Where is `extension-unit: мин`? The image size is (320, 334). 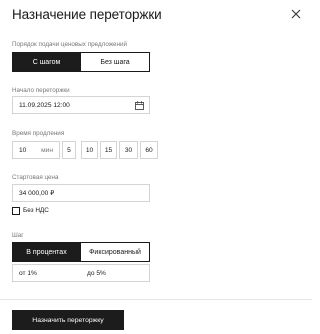 extension-unit: мин is located at coordinates (47, 150).